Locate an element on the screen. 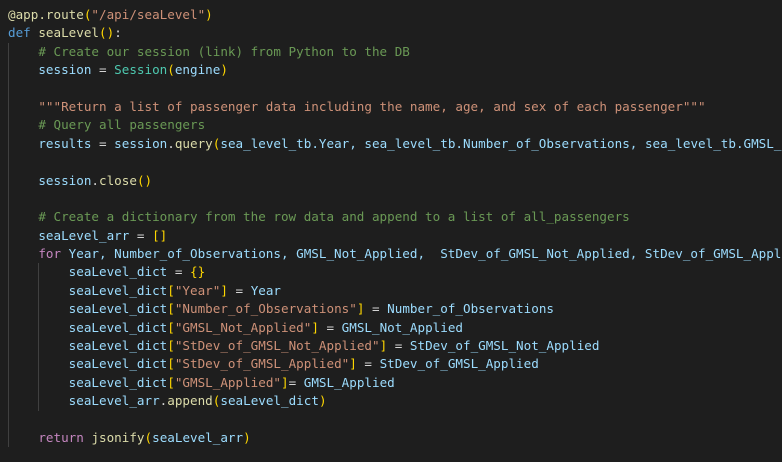  variable: seaLevel_dict is located at coordinates (118, 272).